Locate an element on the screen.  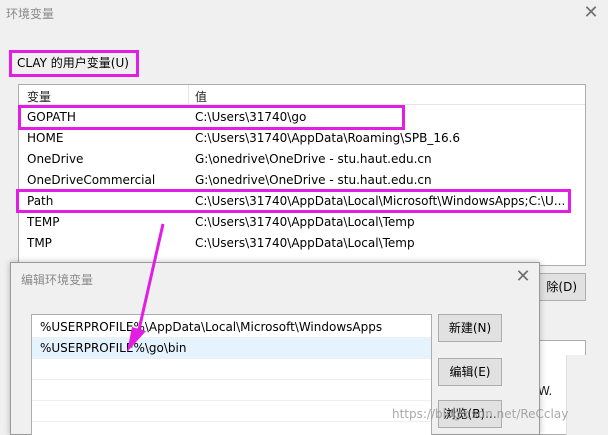
row-name: GOPATH is located at coordinates (51, 117).